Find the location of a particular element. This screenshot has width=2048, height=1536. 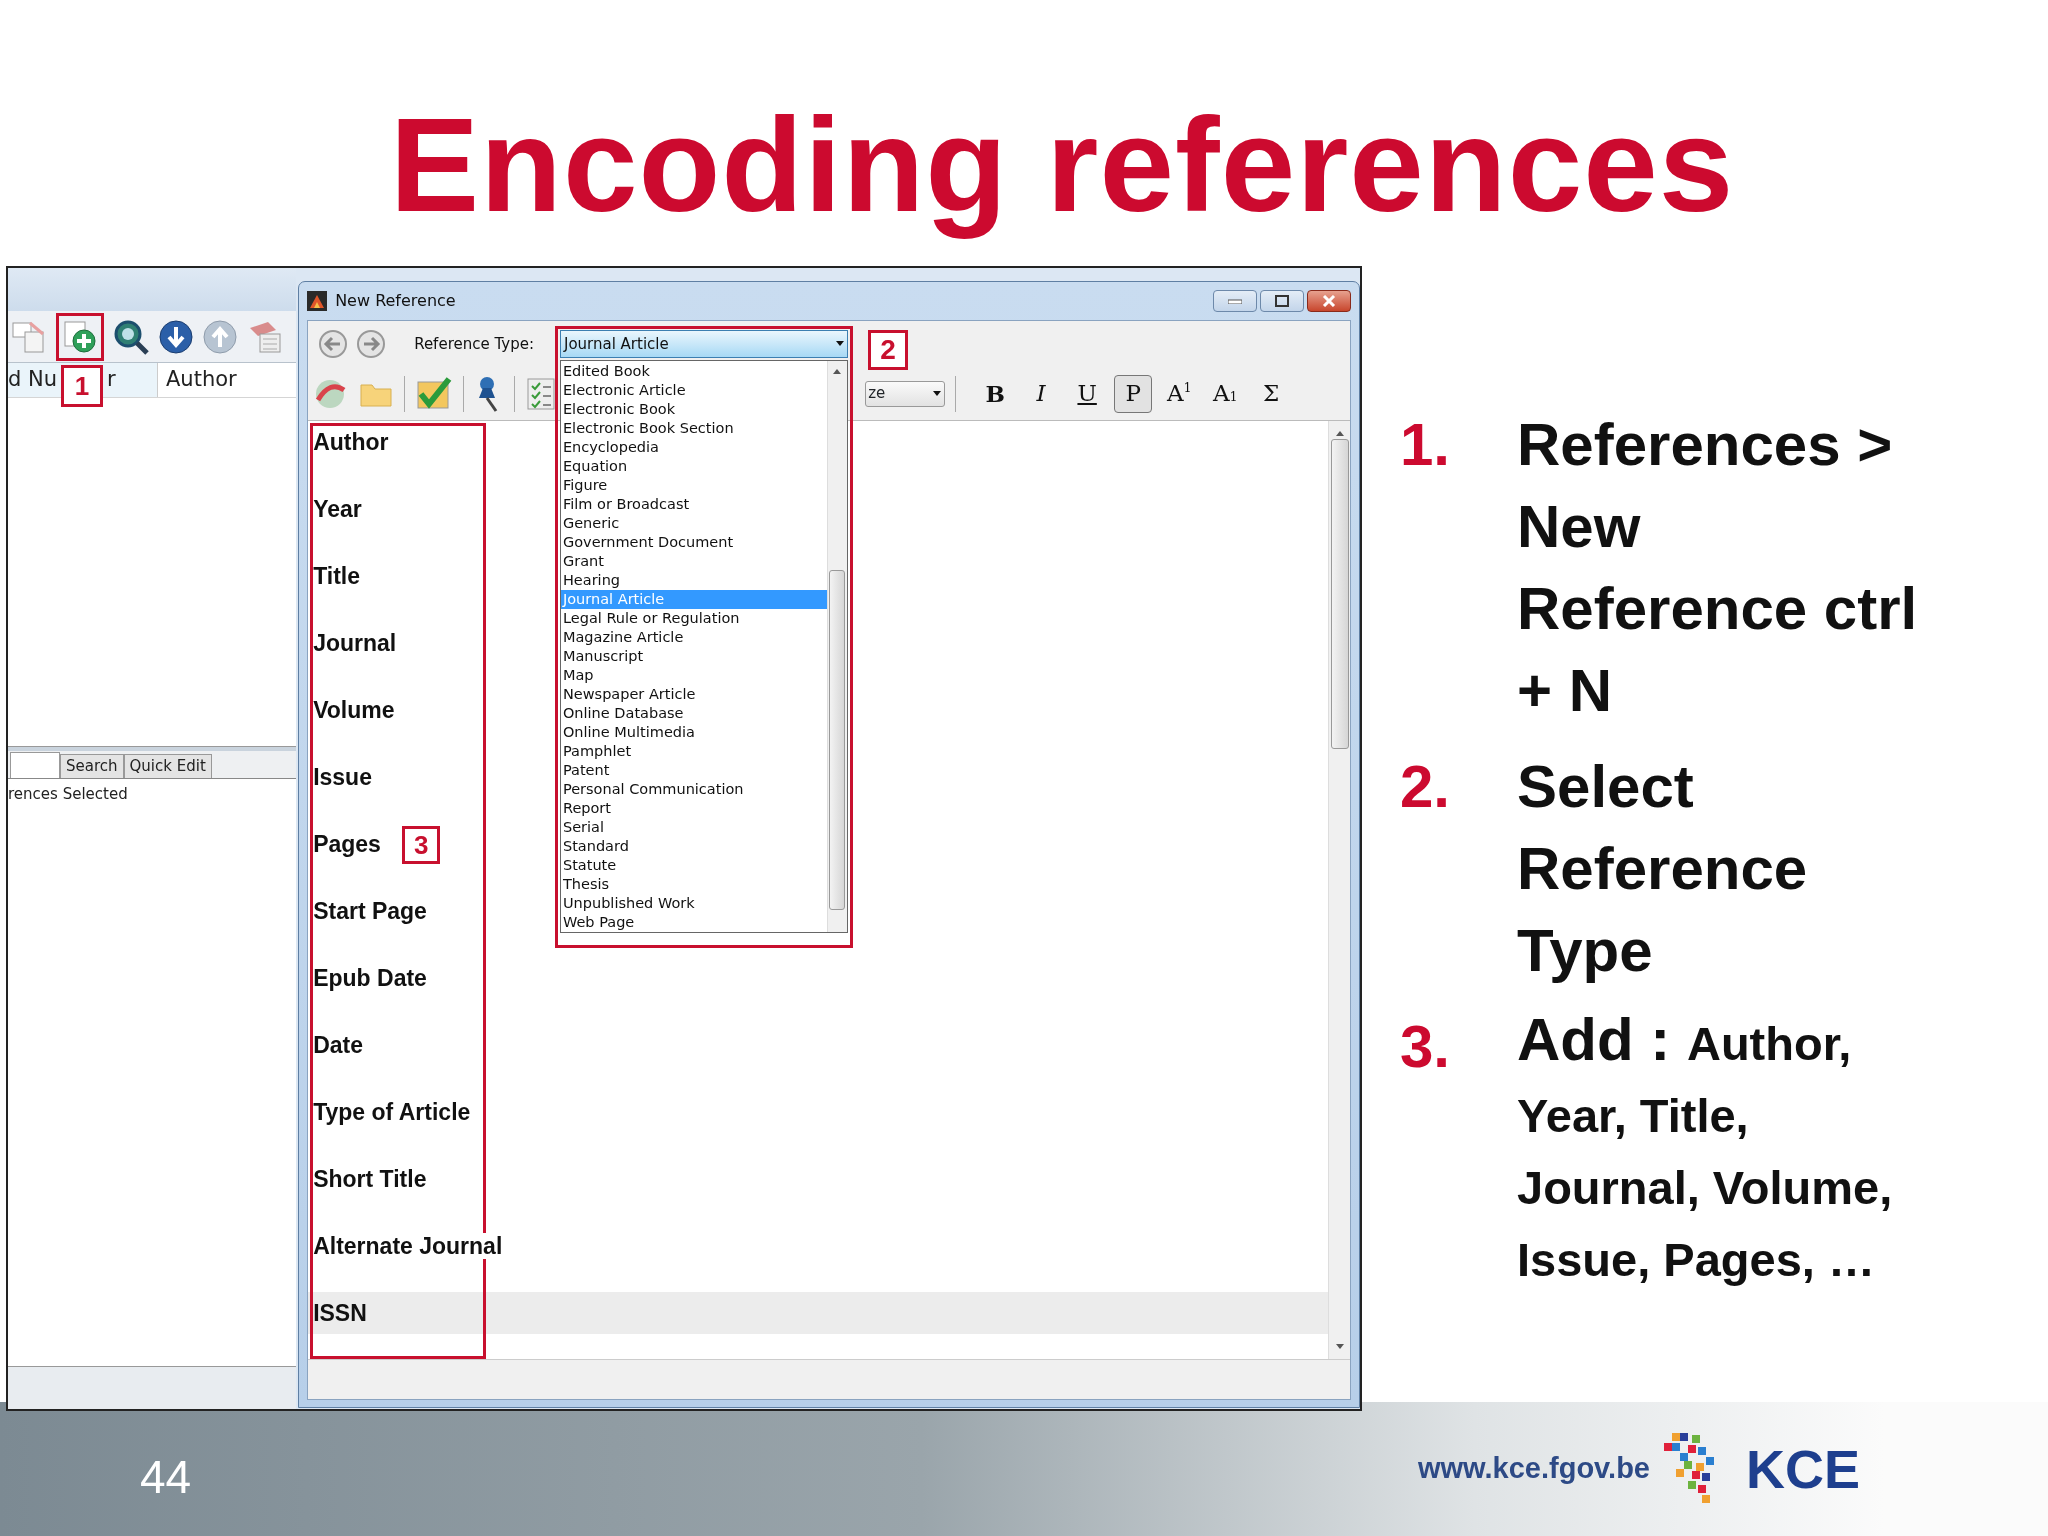

field-label: Alternate Journal is located at coordinates (408, 1246).